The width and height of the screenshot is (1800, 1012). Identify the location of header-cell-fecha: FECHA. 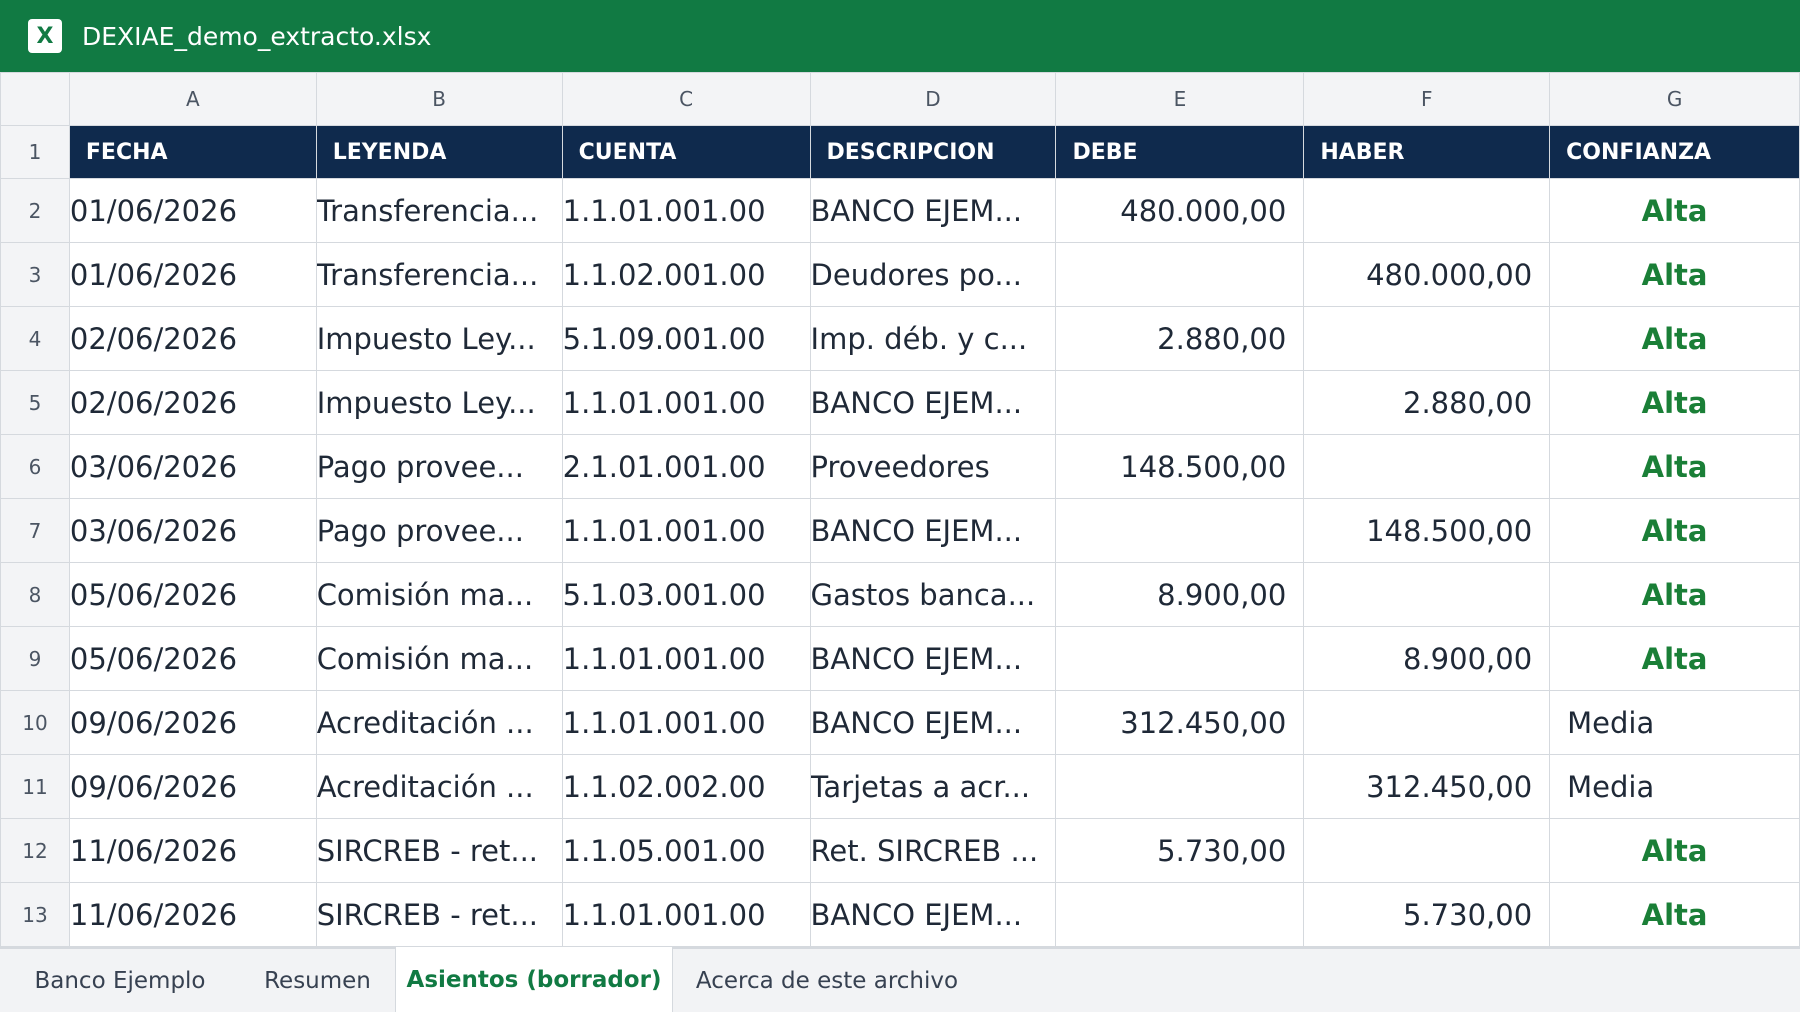
(192, 152).